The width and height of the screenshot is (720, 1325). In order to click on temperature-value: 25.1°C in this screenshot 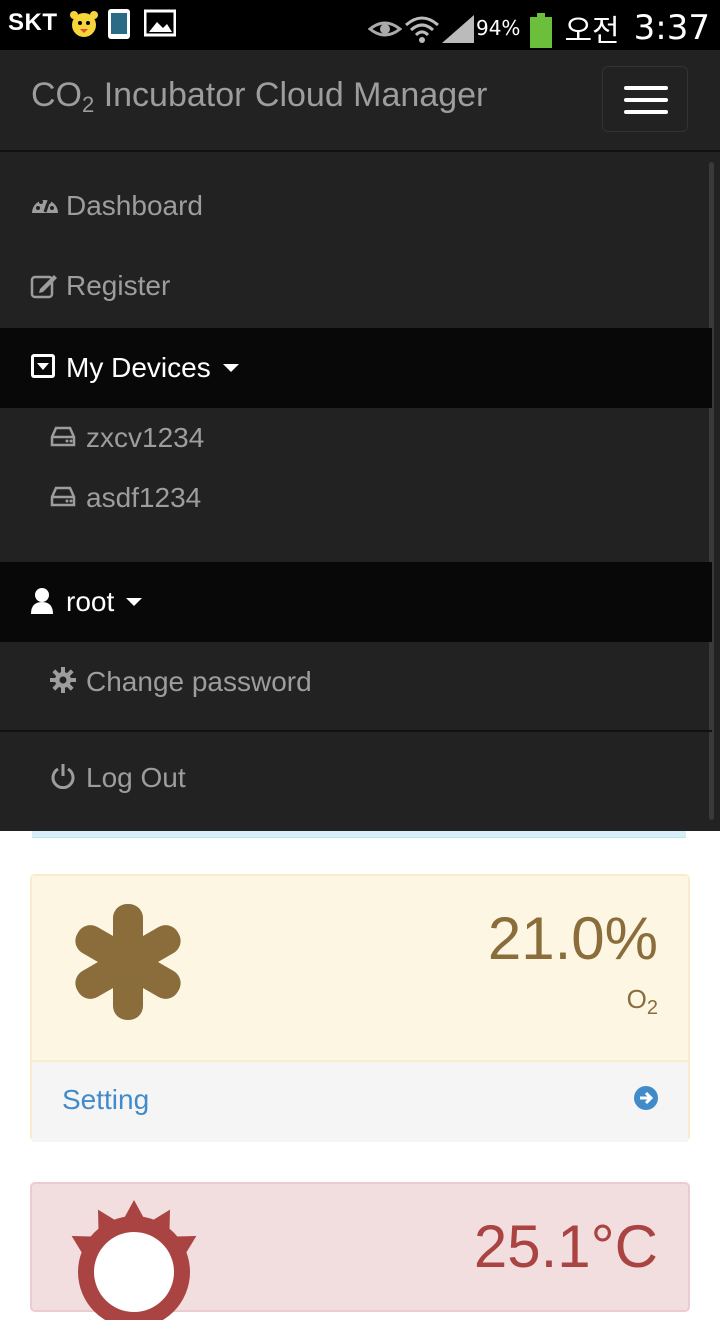, I will do `click(565, 1246)`.